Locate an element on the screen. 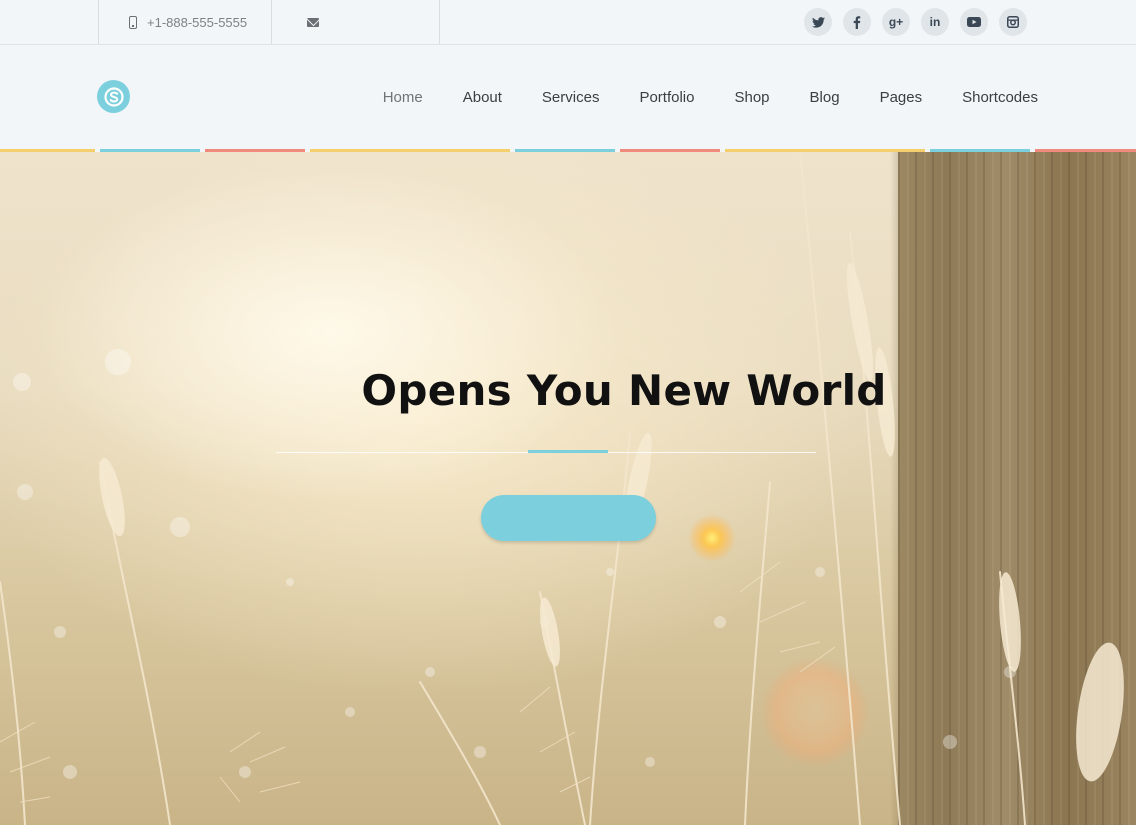  hero-cta-button is located at coordinates (568, 518).